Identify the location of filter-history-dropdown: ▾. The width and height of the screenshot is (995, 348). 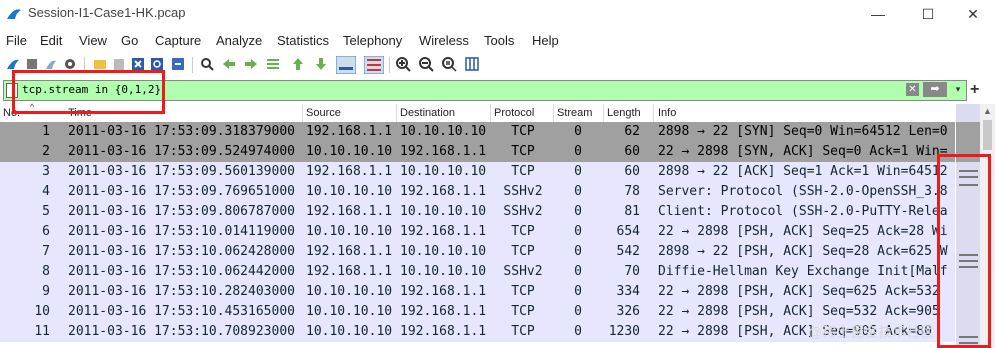
(958, 89).